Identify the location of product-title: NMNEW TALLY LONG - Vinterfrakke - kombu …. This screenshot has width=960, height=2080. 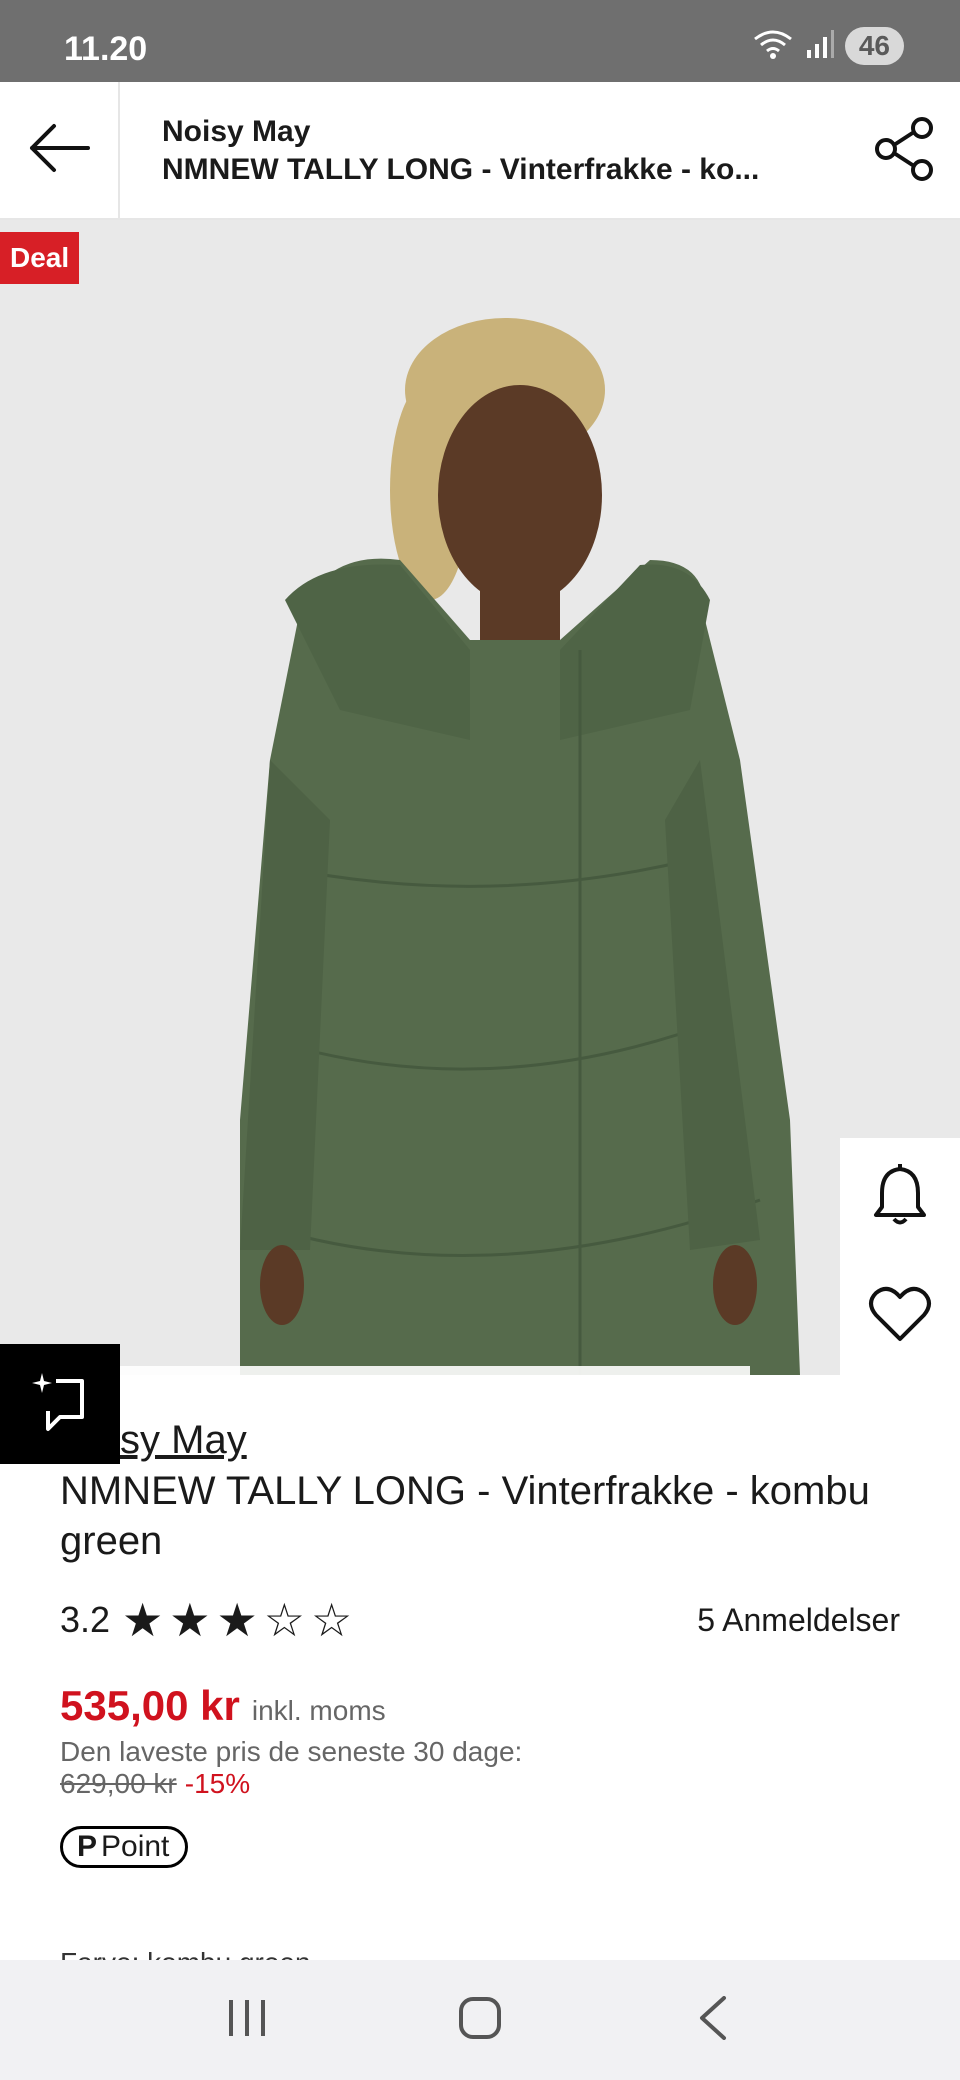
(465, 1516).